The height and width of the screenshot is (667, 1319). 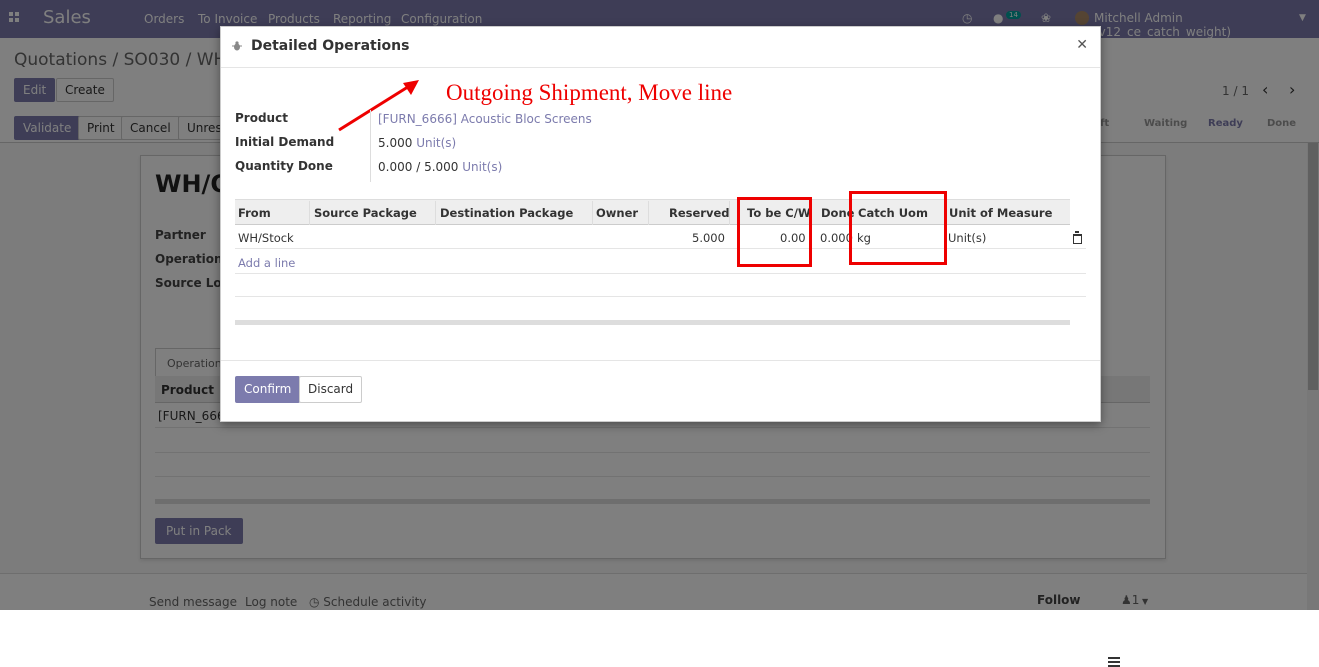 What do you see at coordinates (617, 213) in the screenshot?
I see `column-owner: Owner` at bounding box center [617, 213].